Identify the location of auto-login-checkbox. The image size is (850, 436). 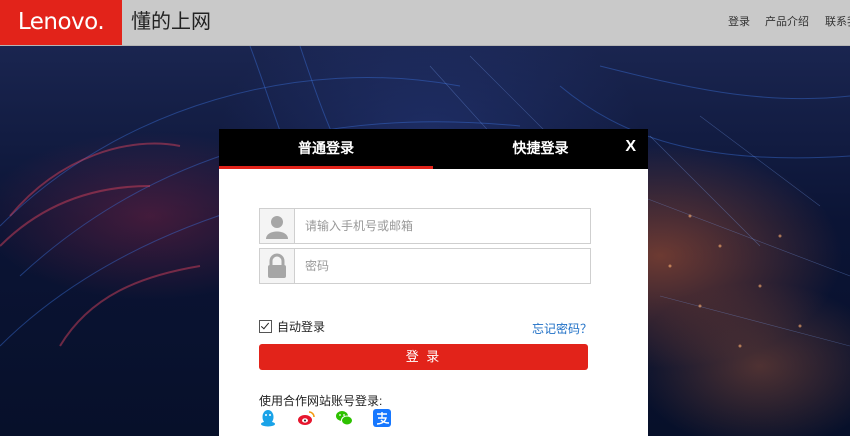
(265, 326).